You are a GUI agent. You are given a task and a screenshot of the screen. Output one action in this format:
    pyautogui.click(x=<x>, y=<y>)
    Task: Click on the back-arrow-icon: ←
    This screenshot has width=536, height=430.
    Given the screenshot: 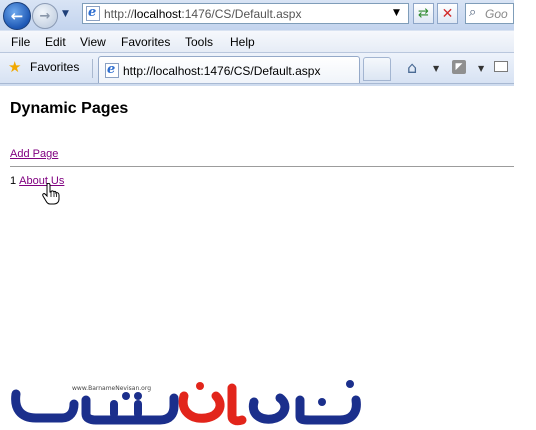 What is the action you would take?
    pyautogui.click(x=17, y=16)
    